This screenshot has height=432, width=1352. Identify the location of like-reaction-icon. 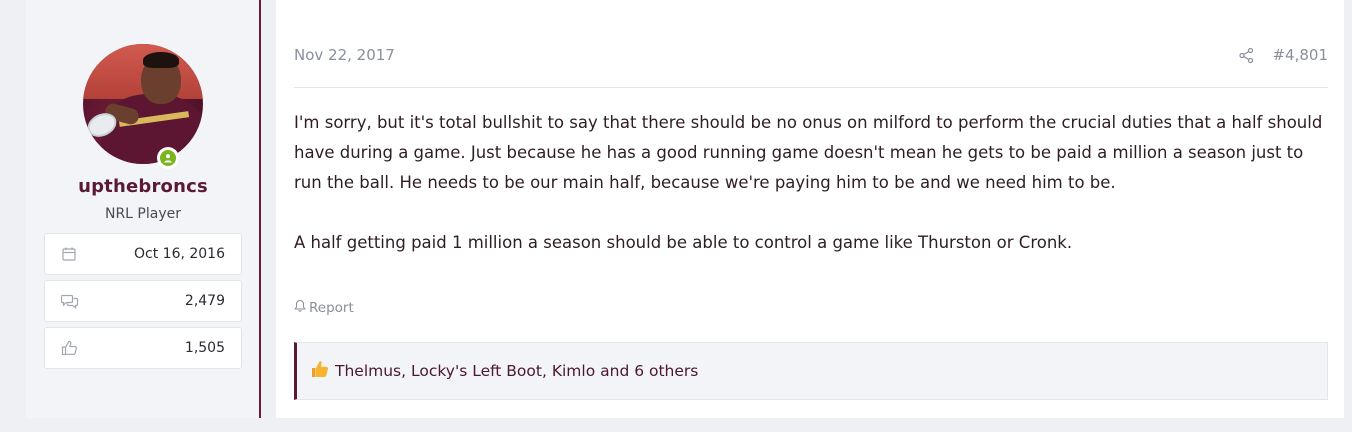
(320, 371).